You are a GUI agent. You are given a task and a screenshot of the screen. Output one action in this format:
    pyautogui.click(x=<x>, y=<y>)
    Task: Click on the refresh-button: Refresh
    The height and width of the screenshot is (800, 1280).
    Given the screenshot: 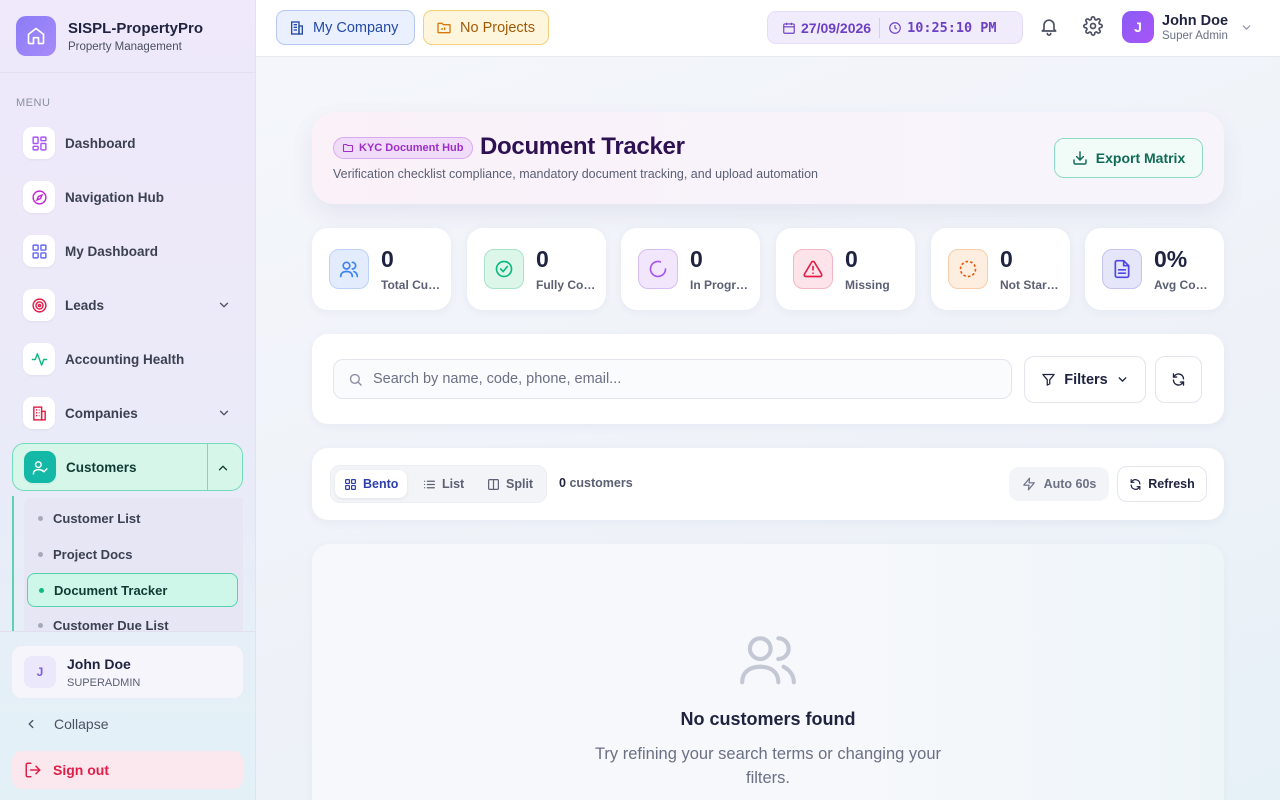 What is the action you would take?
    pyautogui.click(x=1162, y=484)
    